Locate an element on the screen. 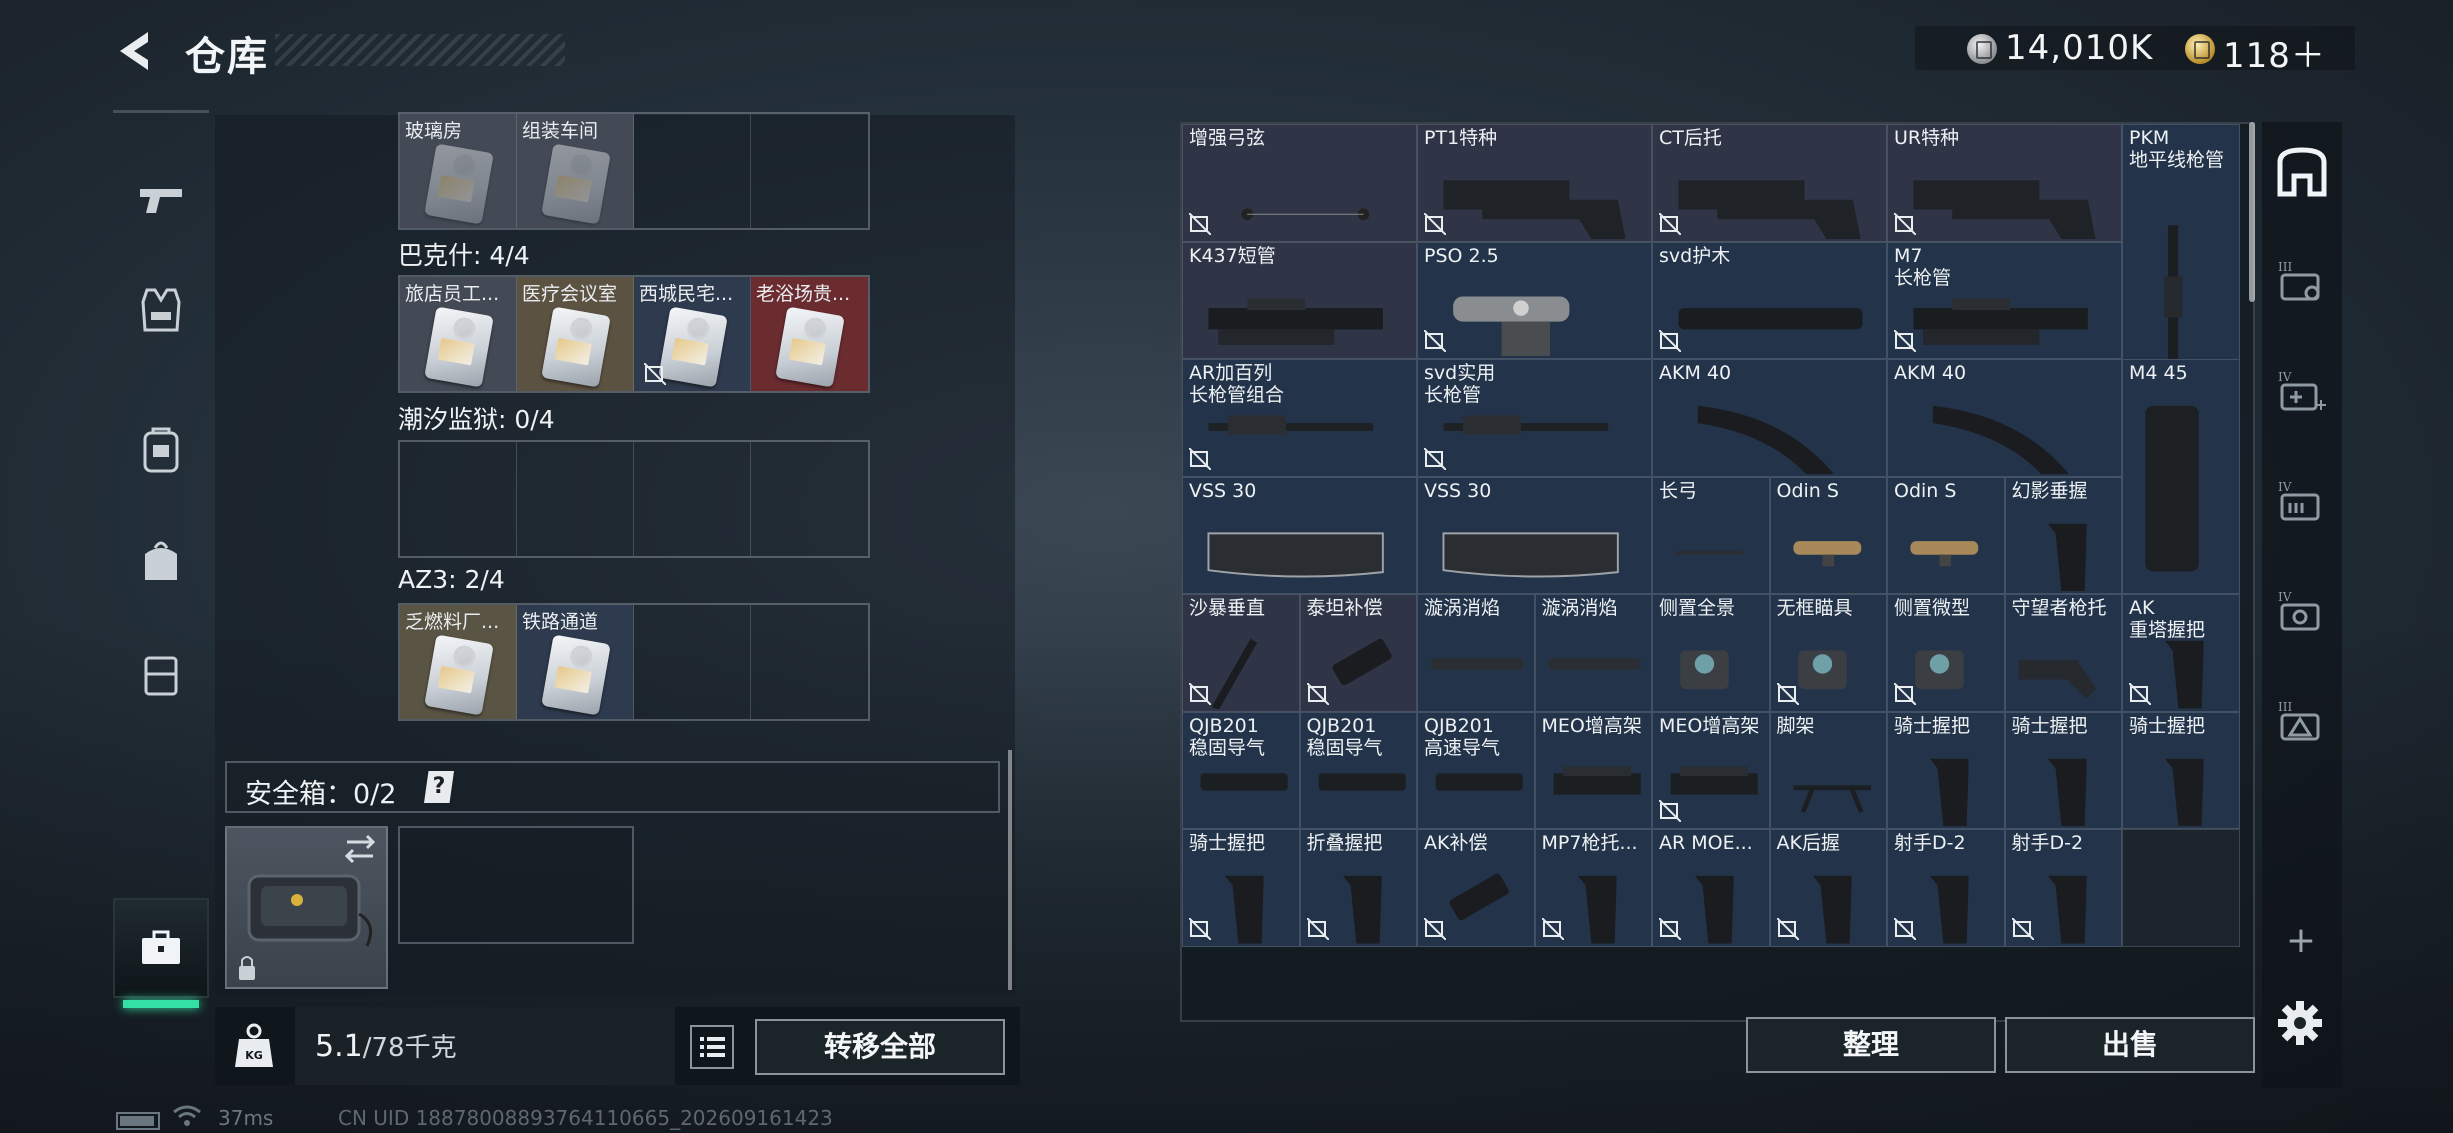 The height and width of the screenshot is (1133, 2453). add-case-icon: + is located at coordinates (2301, 940).